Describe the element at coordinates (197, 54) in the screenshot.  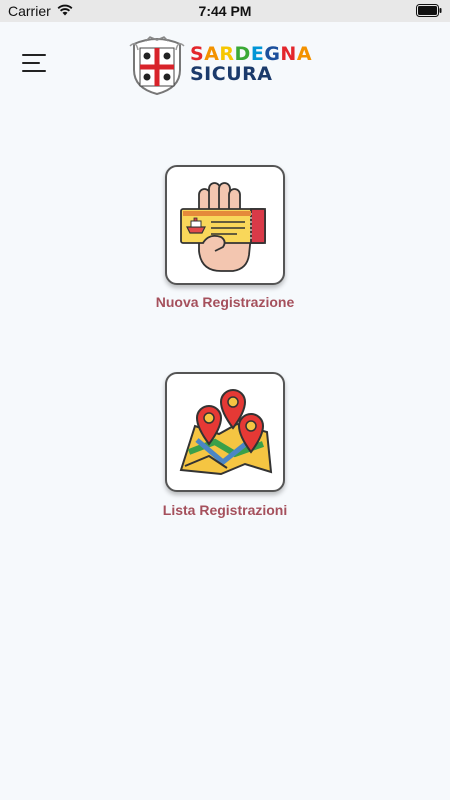
I see `logo-letter: S` at that location.